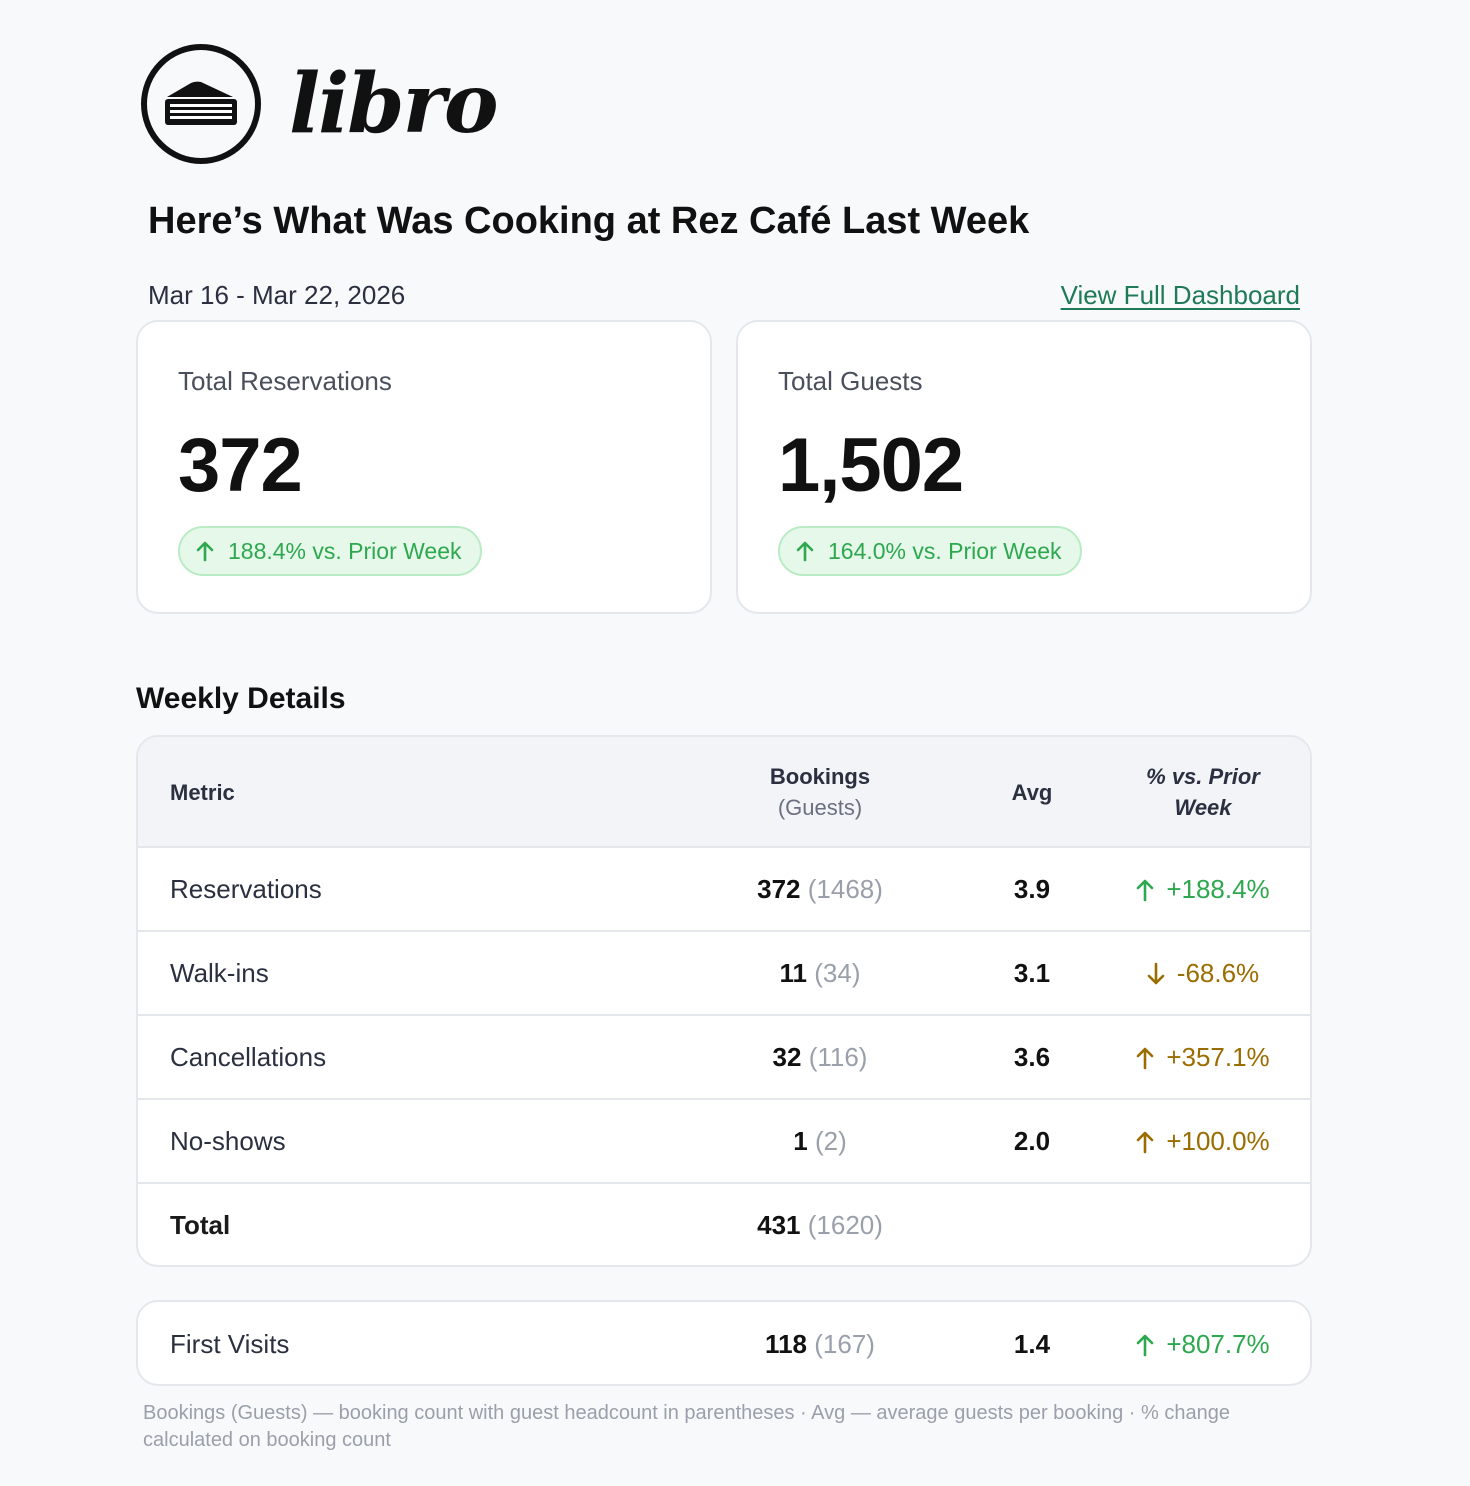 The image size is (1470, 1486). What do you see at coordinates (277, 295) in the screenshot?
I see `date-range: Mar 16 - Mar 22, 2026` at bounding box center [277, 295].